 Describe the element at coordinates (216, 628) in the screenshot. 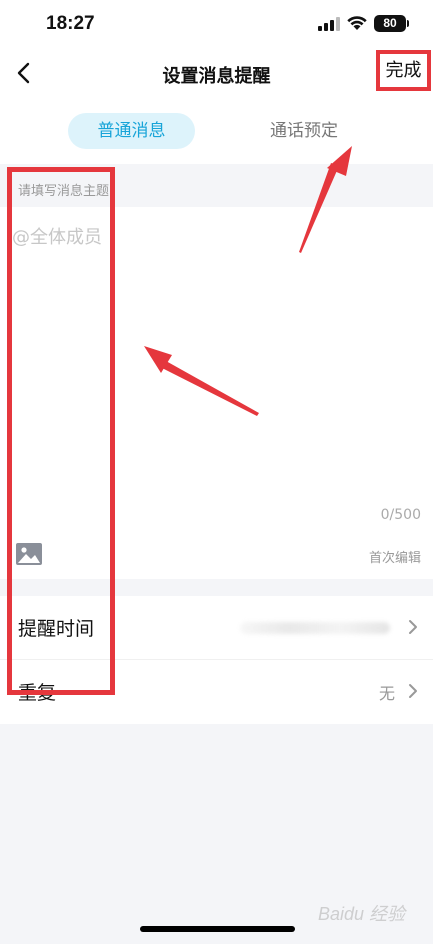

I see `reminder-time-row: 提醒时间` at that location.